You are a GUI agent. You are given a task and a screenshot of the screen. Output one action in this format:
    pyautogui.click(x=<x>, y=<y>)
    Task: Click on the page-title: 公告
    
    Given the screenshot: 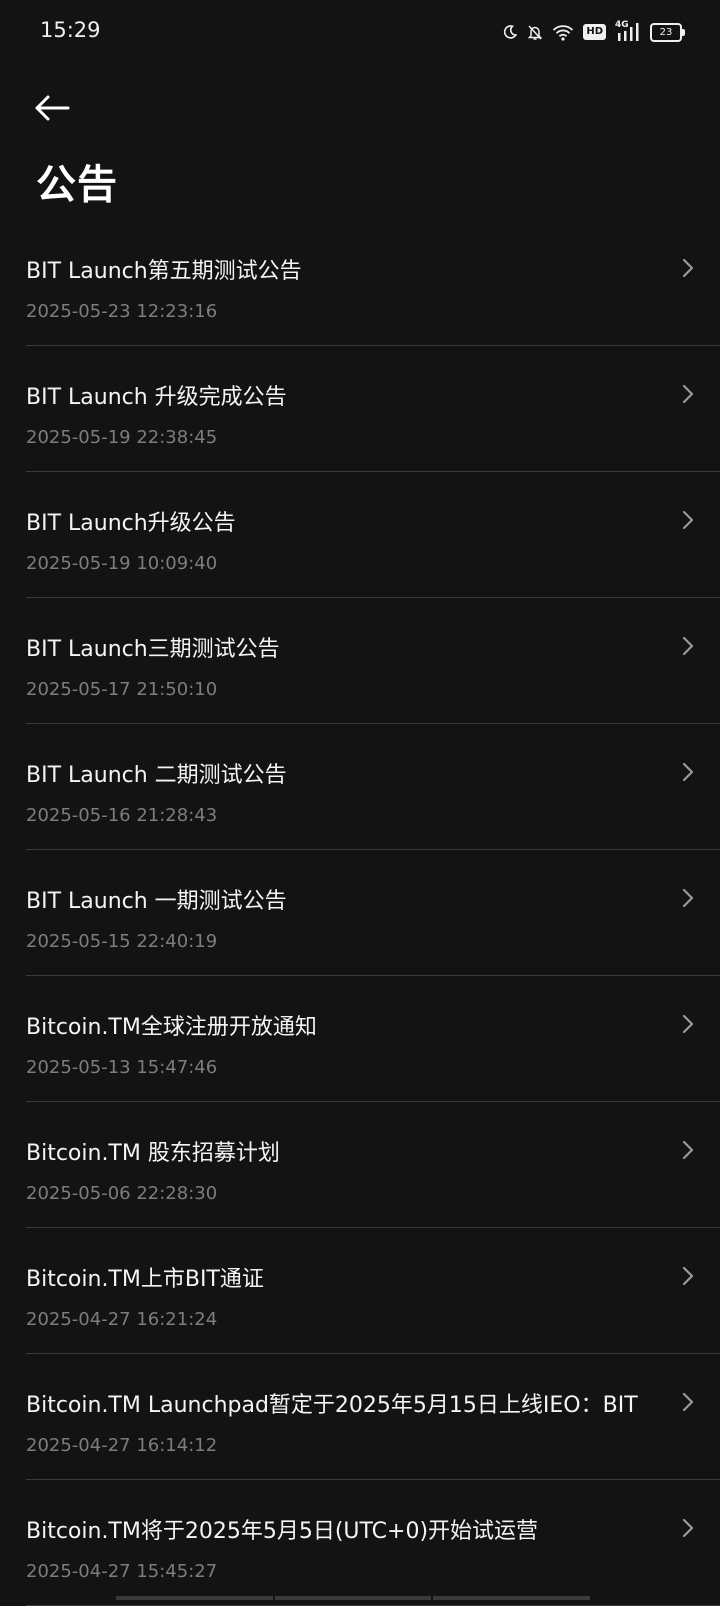 What is the action you would take?
    pyautogui.click(x=77, y=185)
    